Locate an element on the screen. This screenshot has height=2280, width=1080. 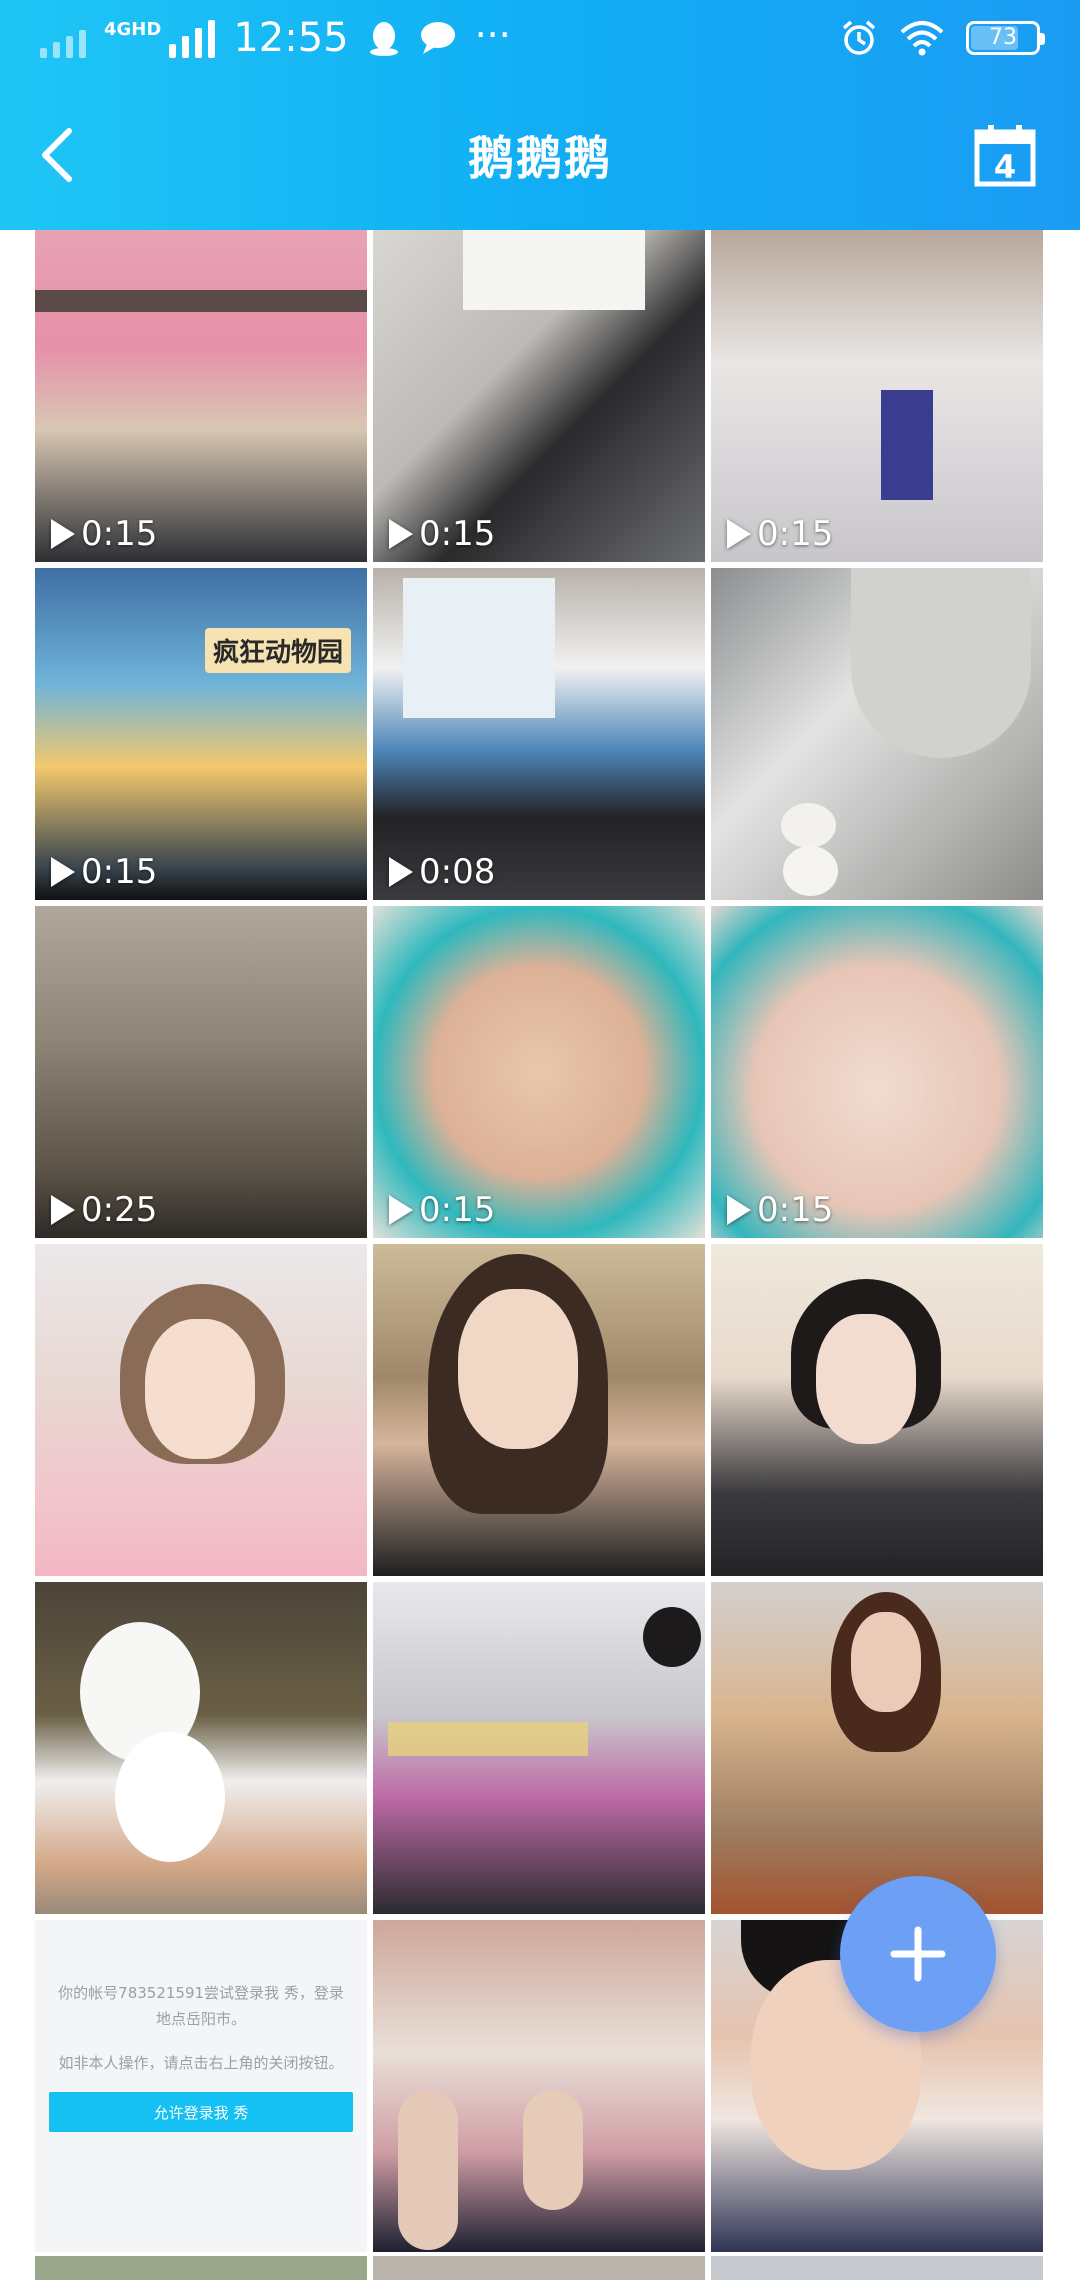
message-icon is located at coordinates (437, 37).